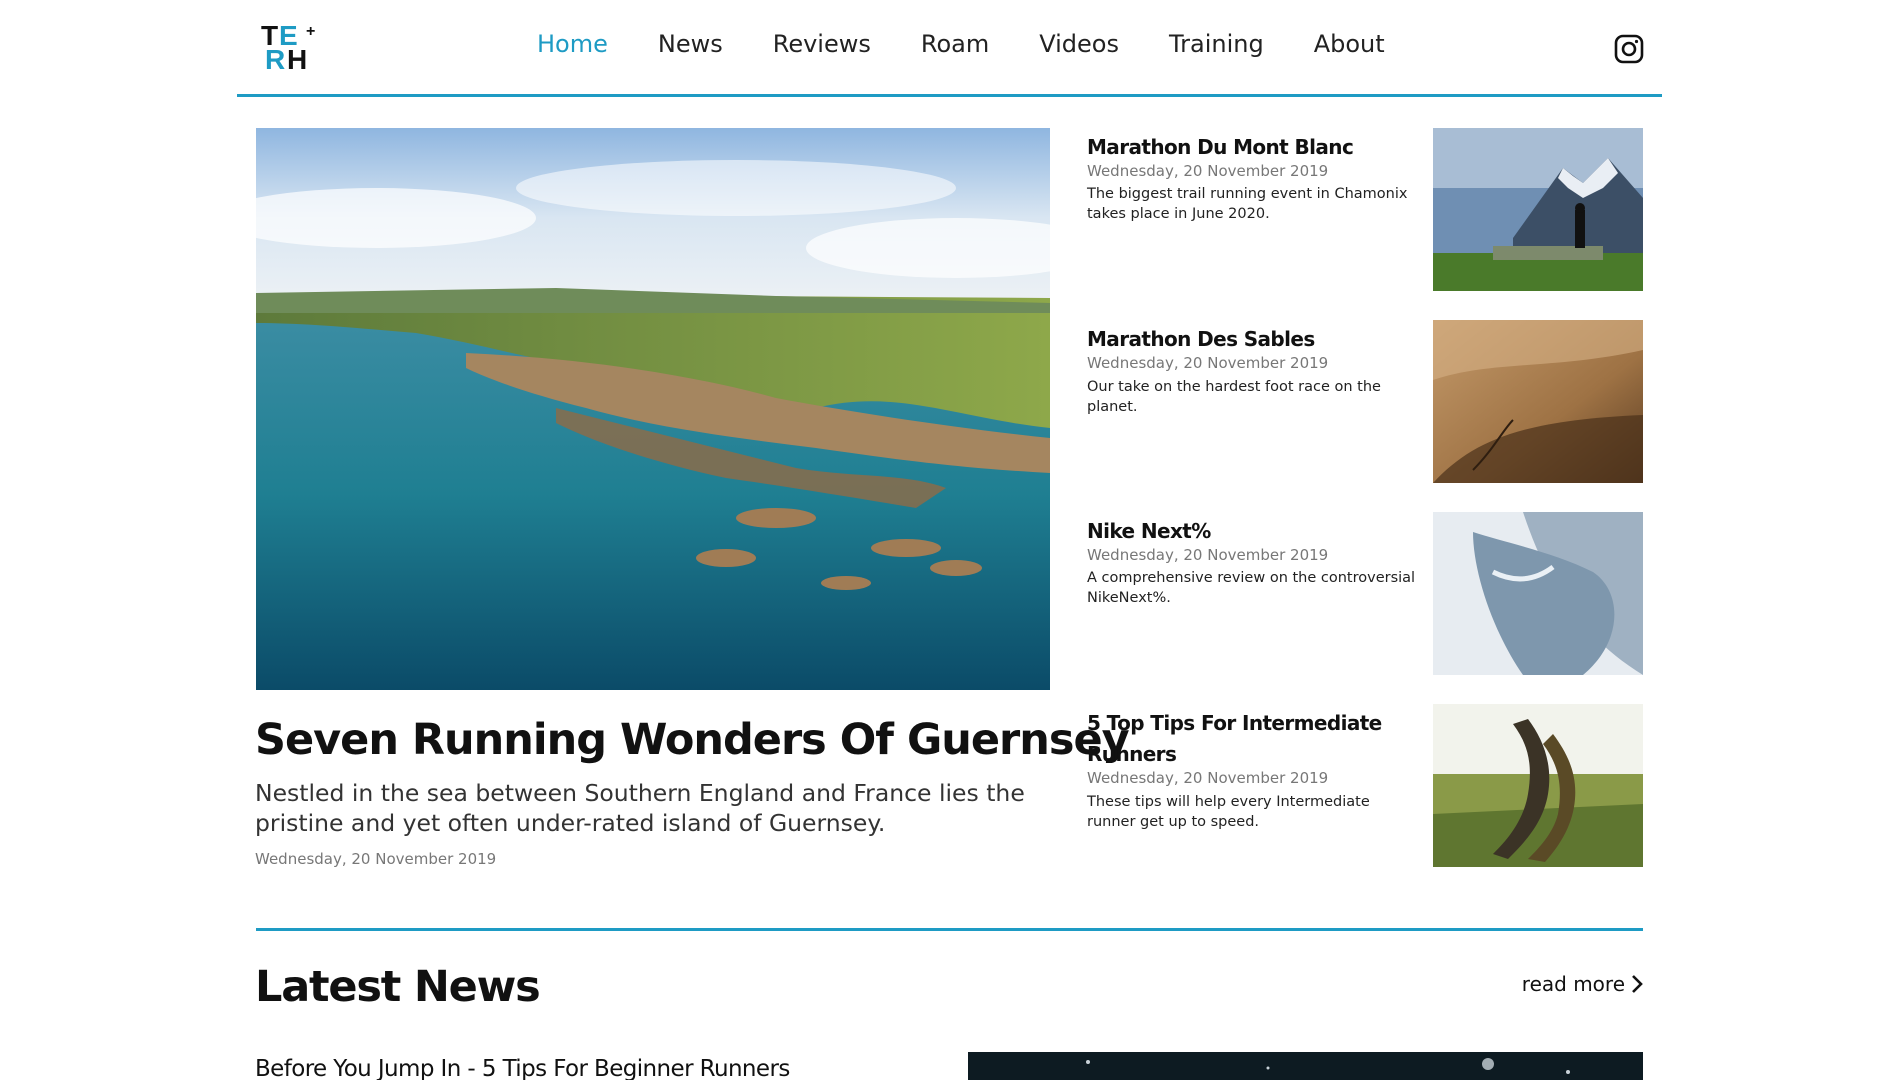 The width and height of the screenshot is (1900, 1080). I want to click on logo-plus: +, so click(310, 31).